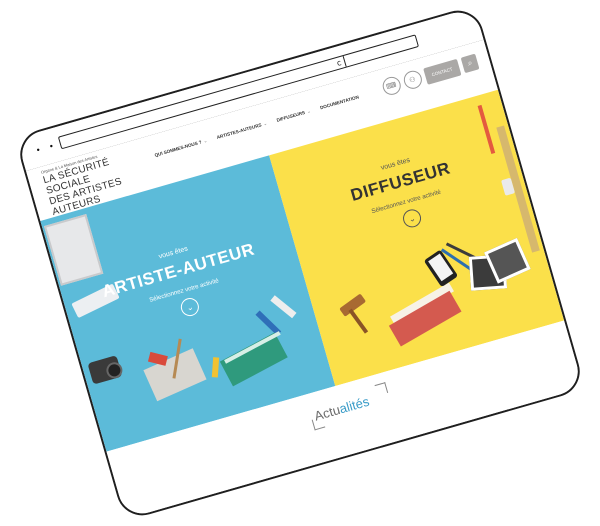 This screenshot has height=526, width=600. What do you see at coordinates (381, 389) in the screenshot?
I see `bracket-decoration` at bounding box center [381, 389].